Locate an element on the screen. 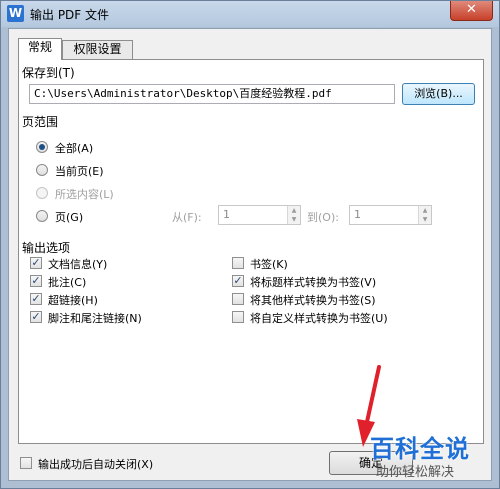 This screenshot has height=489, width=500. from-page-stepper: 1 ▲ ▼ is located at coordinates (259, 215).